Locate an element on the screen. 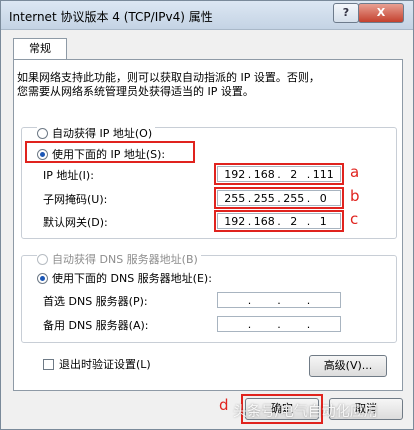  auto-ip-option: 自动获得 IP 地址(O) is located at coordinates (96, 133).